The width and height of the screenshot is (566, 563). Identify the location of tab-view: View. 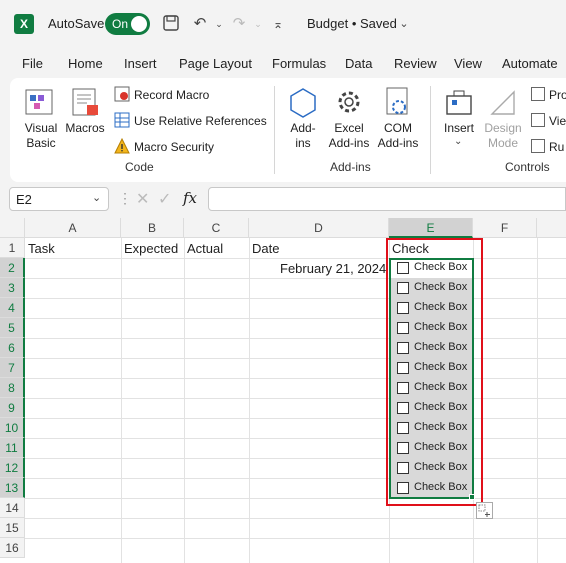
(468, 63).